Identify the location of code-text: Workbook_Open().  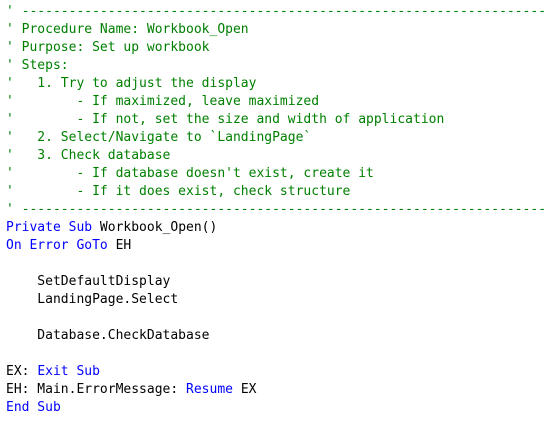
(158, 227).